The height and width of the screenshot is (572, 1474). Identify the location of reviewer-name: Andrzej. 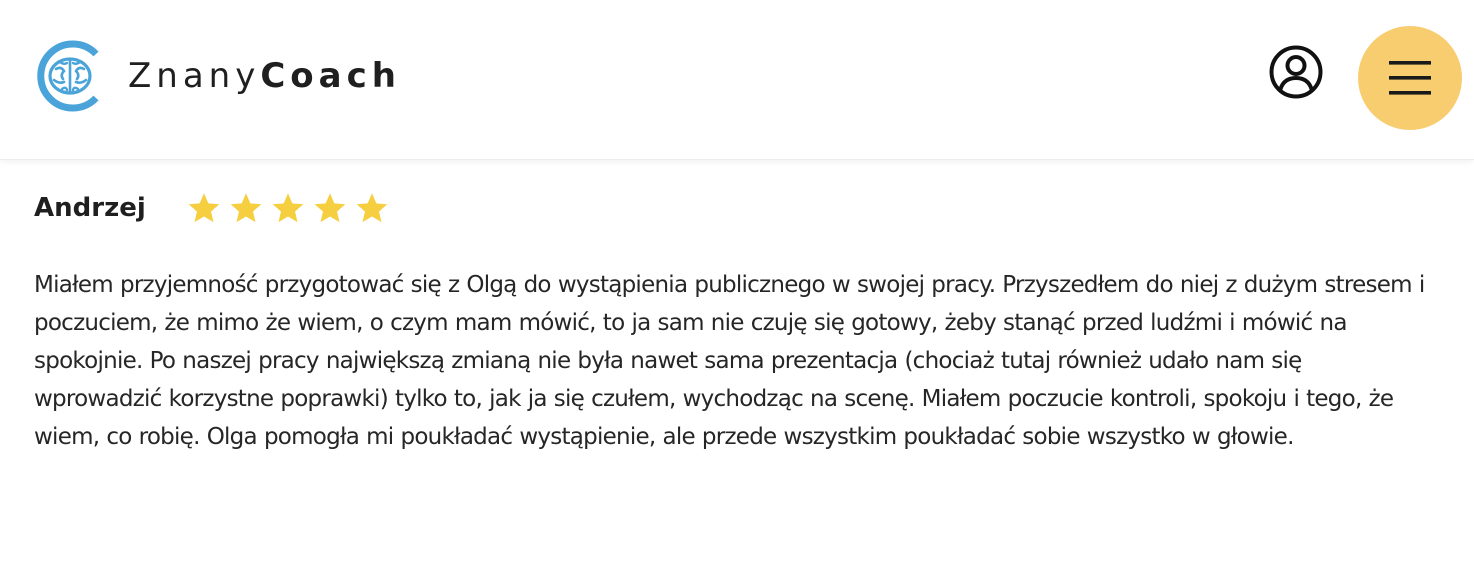
(90, 208).